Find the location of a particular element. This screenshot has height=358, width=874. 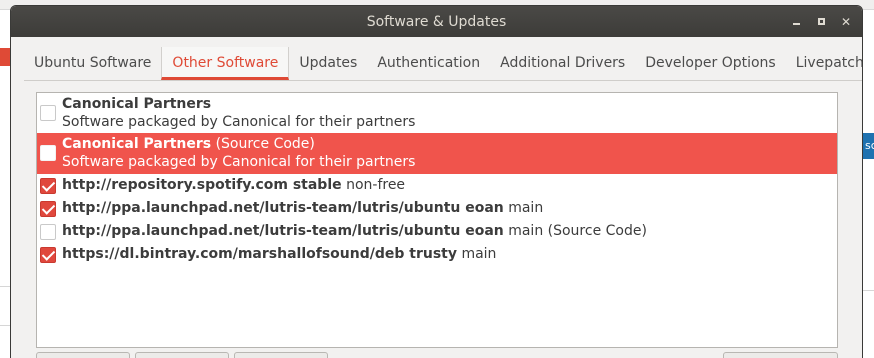

add-button is located at coordinates (83, 355).